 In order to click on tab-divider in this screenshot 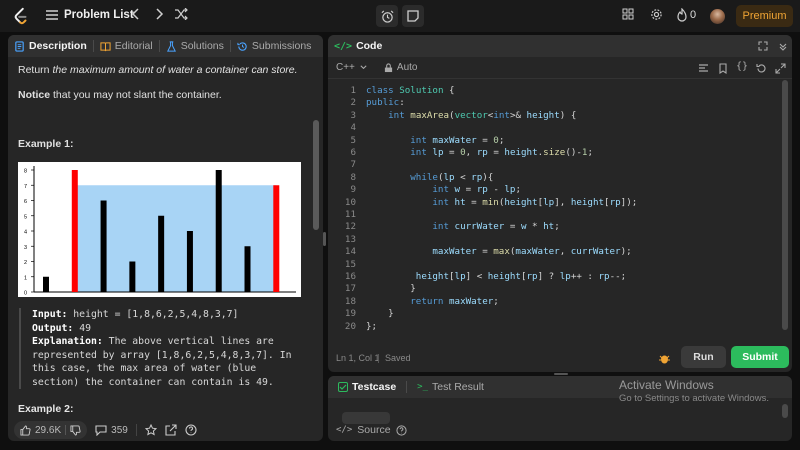, I will do `click(407, 387)`.